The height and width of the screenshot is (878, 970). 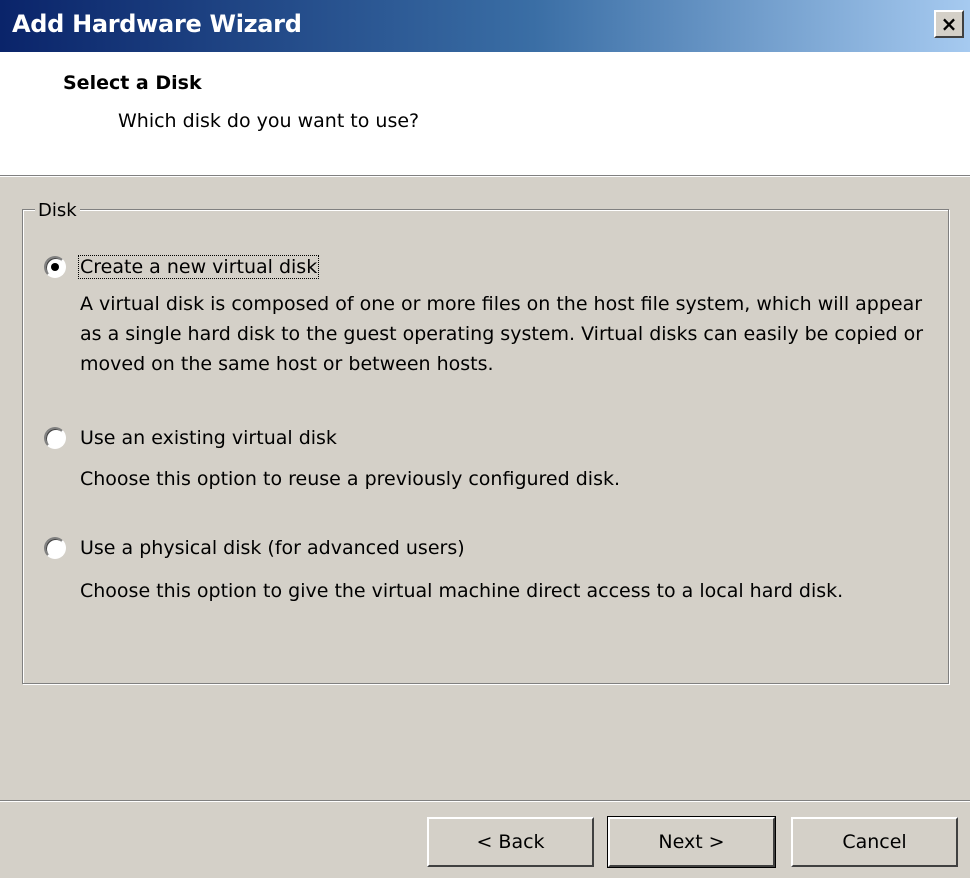 I want to click on title-bar: Add Hardware Wizard ×, so click(x=485, y=26).